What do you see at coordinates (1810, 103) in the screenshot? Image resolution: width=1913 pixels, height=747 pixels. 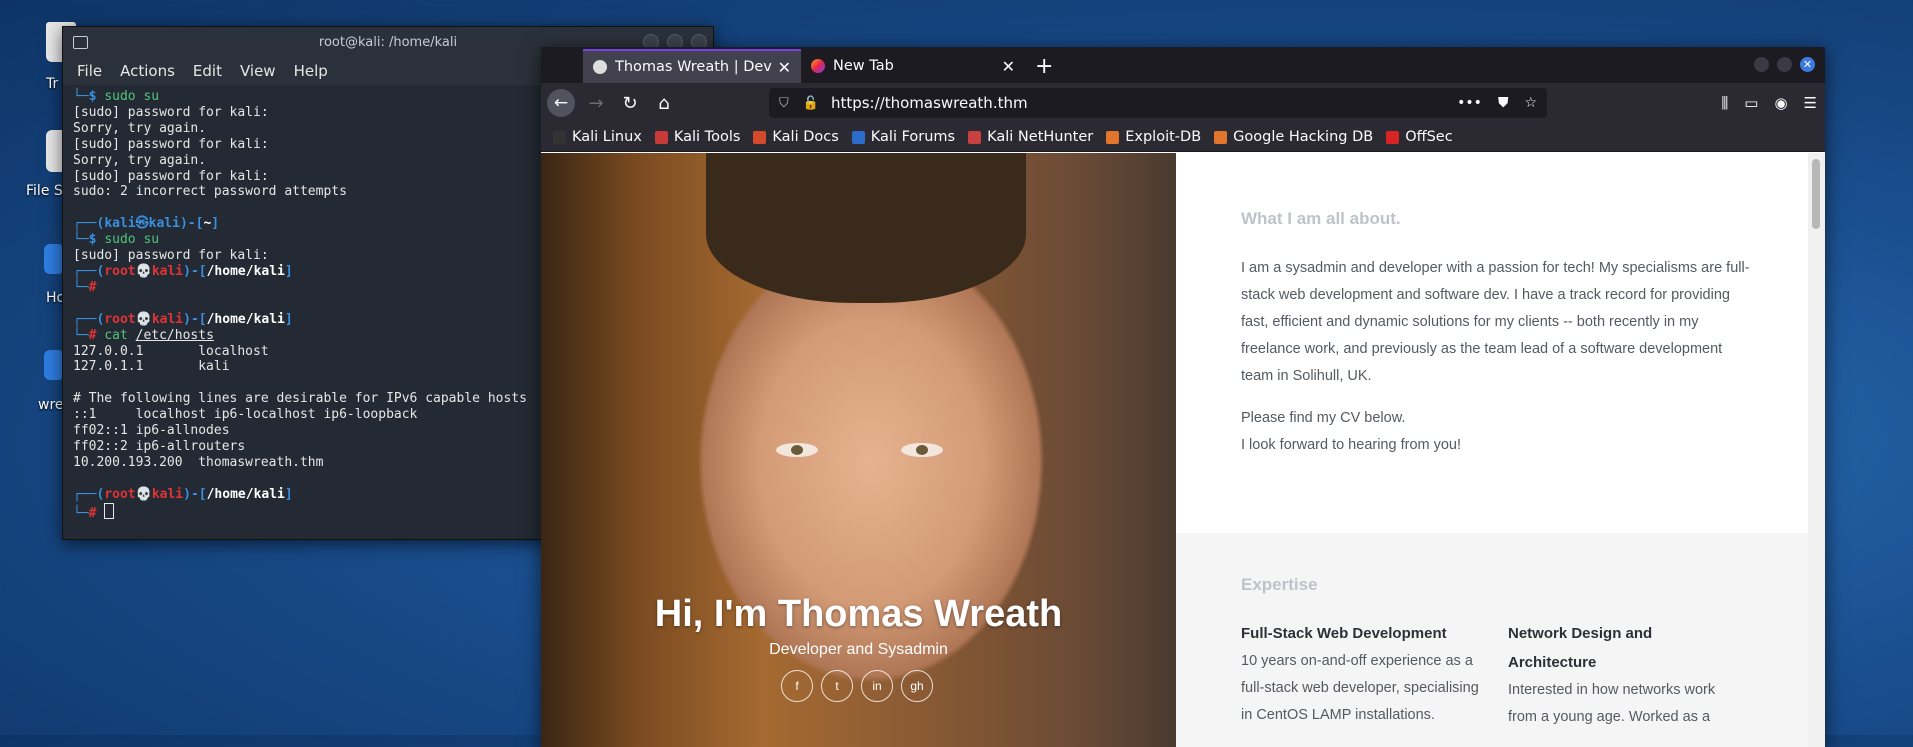 I see `menu-icon: ☰` at bounding box center [1810, 103].